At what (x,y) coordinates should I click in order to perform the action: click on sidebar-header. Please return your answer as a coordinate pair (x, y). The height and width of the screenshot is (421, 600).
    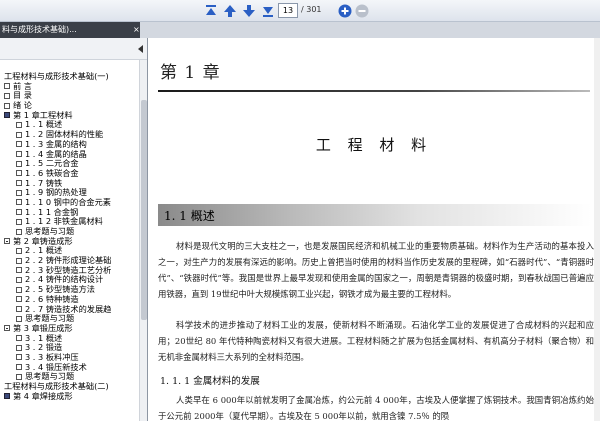
    Looking at the image, I should click on (73, 49).